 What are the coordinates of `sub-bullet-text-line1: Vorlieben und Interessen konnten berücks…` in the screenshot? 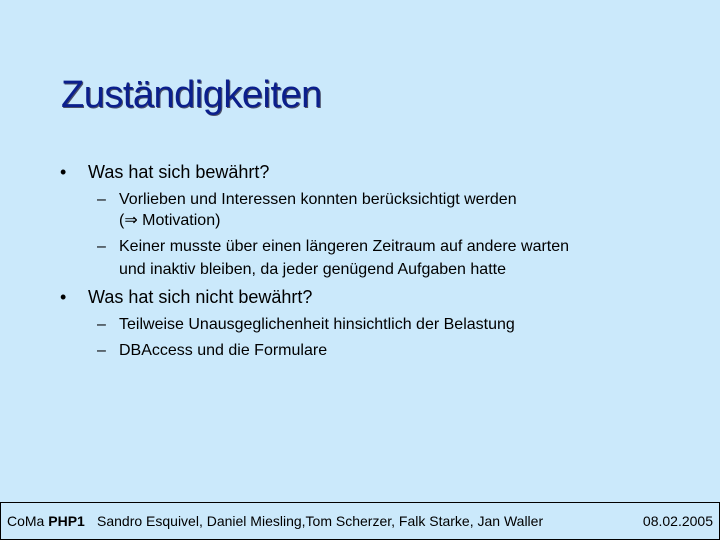 It's located at (318, 199).